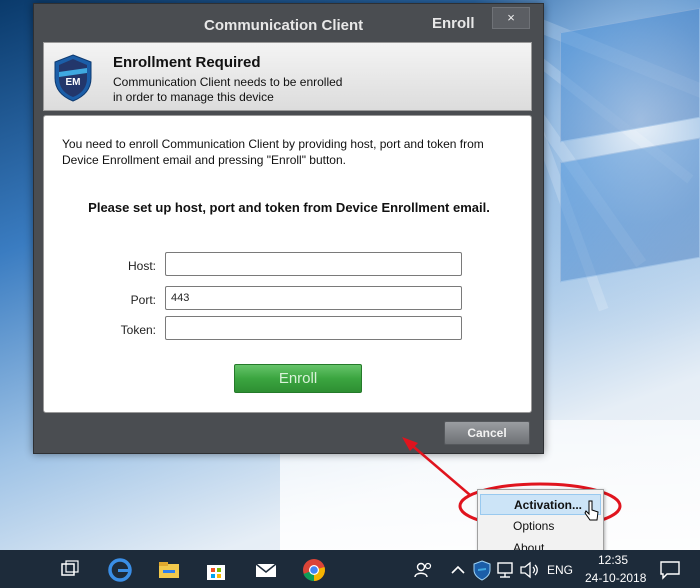 Image resolution: width=700 pixels, height=588 pixels. Describe the element at coordinates (141, 266) in the screenshot. I see `host-label: Host:` at that location.